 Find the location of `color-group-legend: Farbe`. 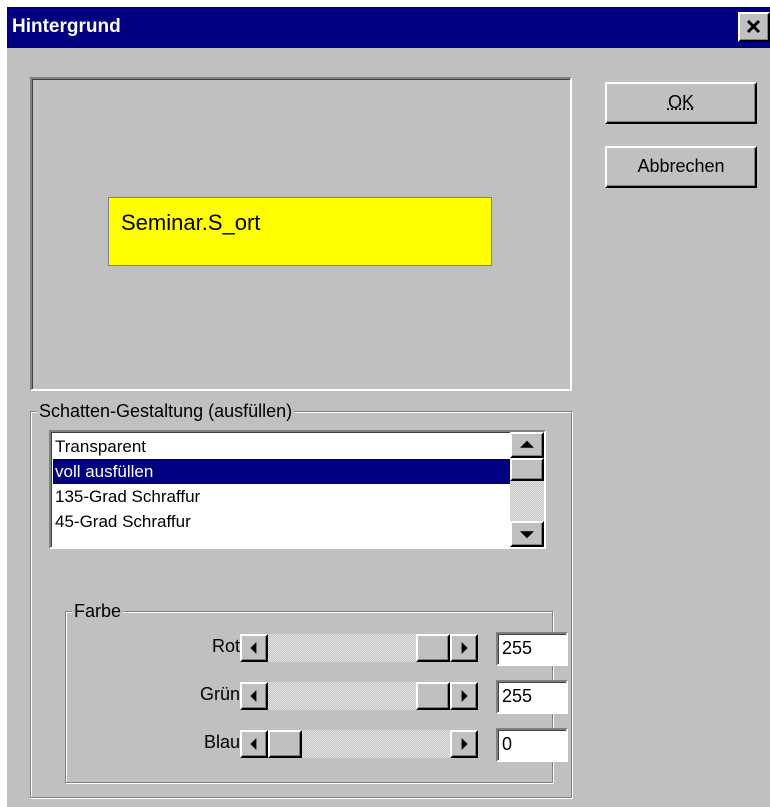

color-group-legend: Farbe is located at coordinates (98, 611).